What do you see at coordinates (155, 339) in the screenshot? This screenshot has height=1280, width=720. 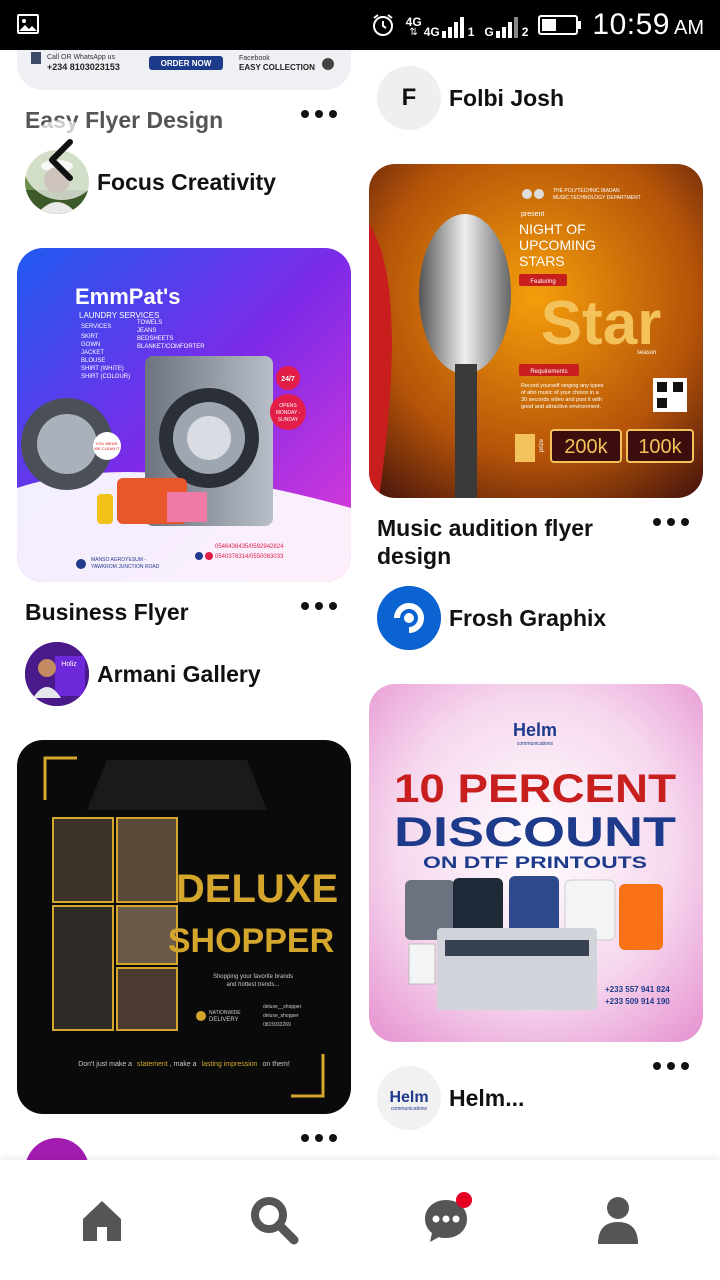 I see `pin-image-text: BEDSHEETS` at bounding box center [155, 339].